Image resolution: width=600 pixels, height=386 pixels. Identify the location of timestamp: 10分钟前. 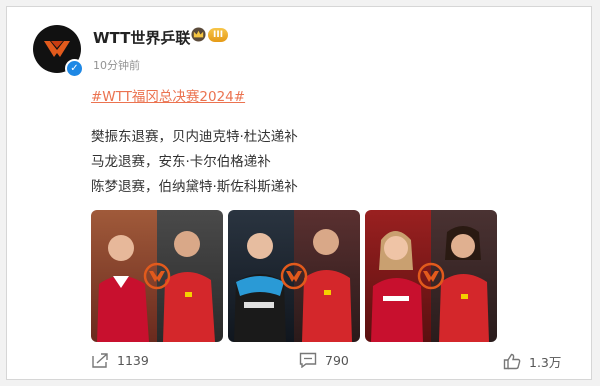
(116, 65).